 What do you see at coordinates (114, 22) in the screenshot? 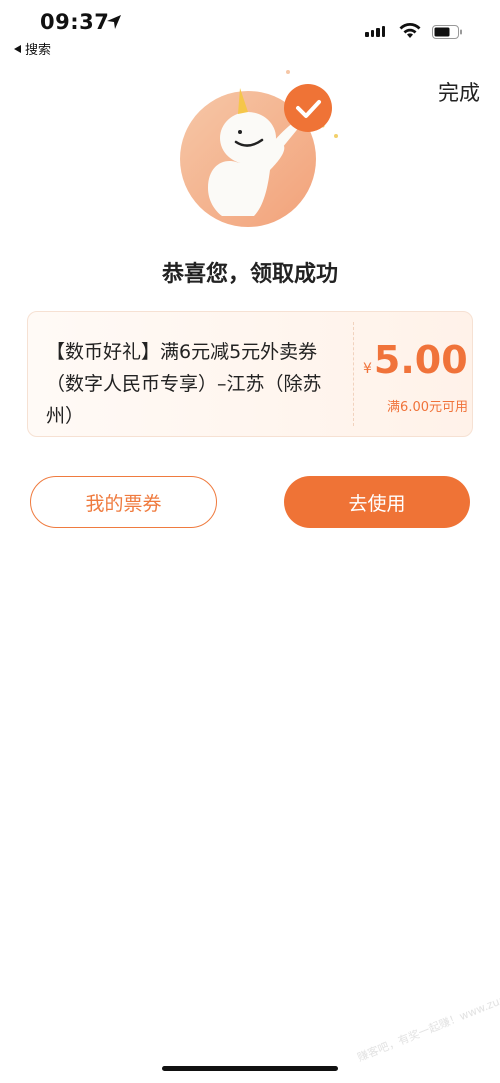
I see `location-arrow-icon` at bounding box center [114, 22].